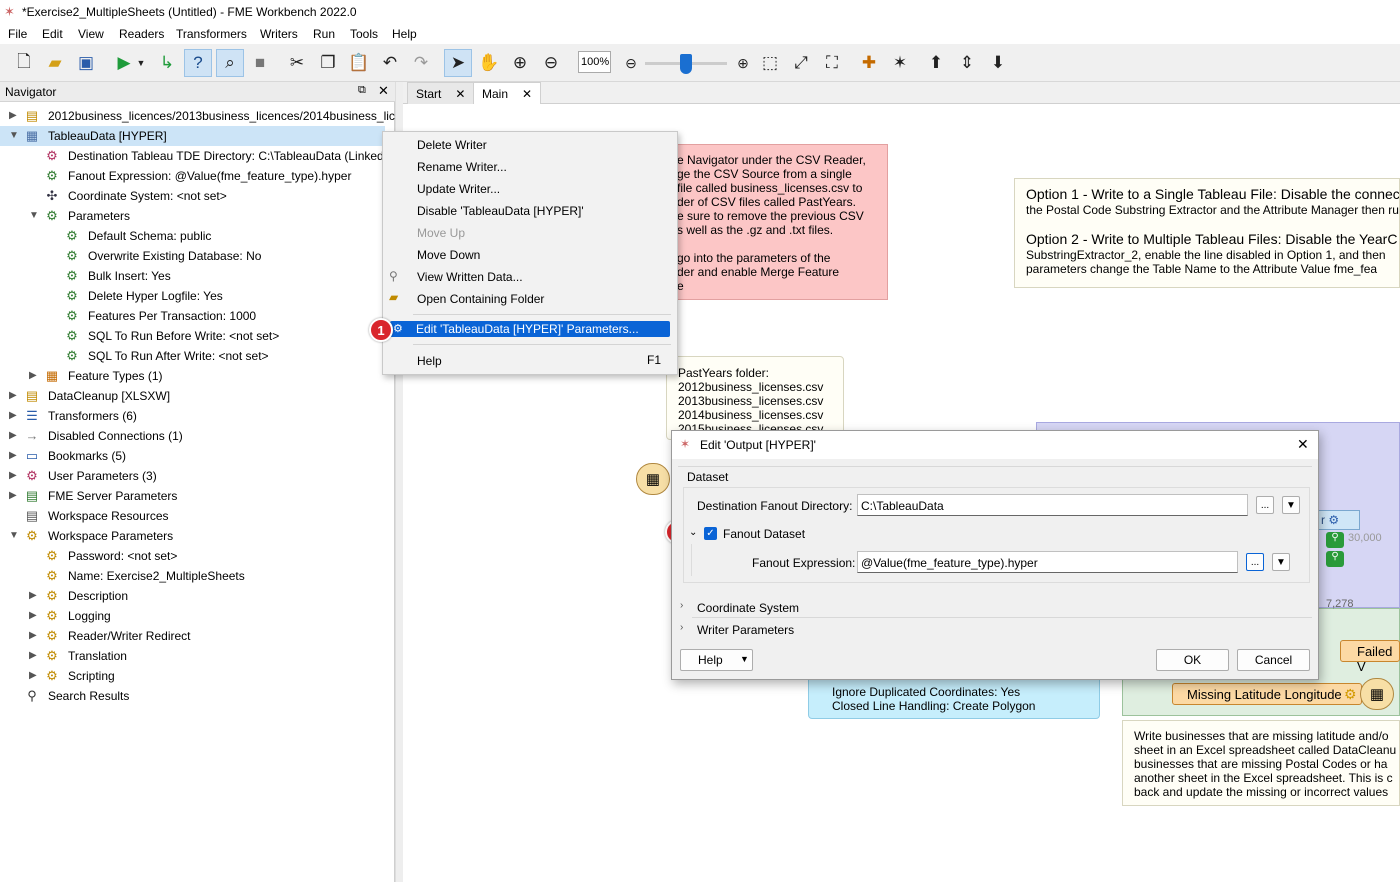 Image resolution: width=1400 pixels, height=882 pixels. Describe the element at coordinates (631, 63) in the screenshot. I see `zoom-minus-icon: ⊖` at that location.